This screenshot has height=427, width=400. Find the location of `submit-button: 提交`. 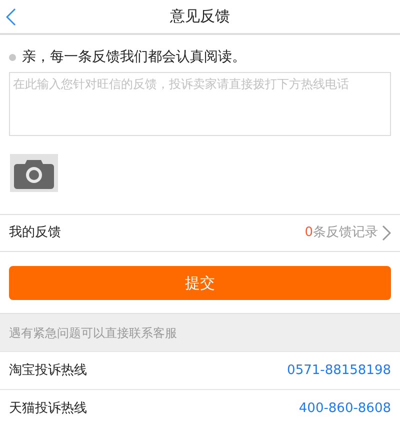

submit-button: 提交 is located at coordinates (200, 283).